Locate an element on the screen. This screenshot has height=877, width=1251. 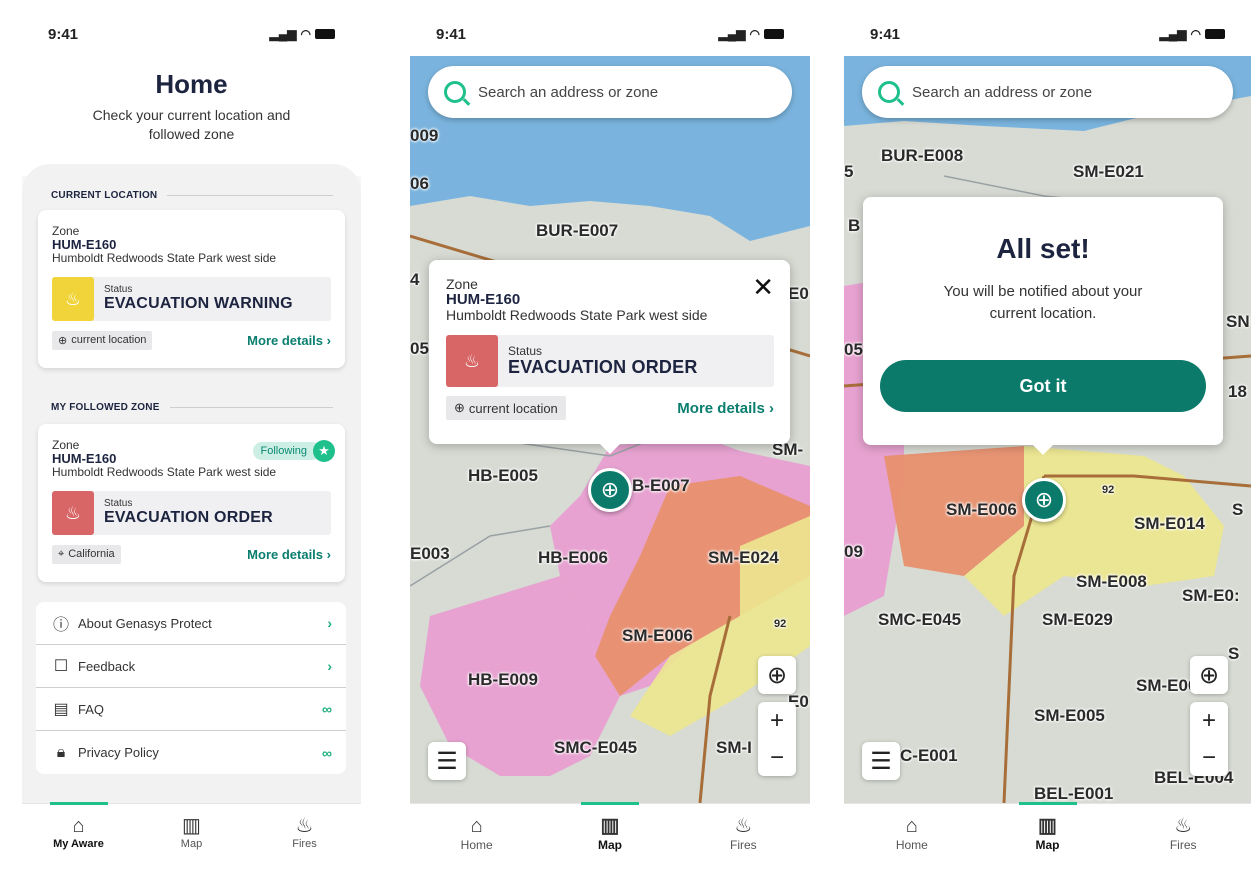
menu-item-privacy: 🔒︎ Privacy Policy ∞ is located at coordinates (191, 752).